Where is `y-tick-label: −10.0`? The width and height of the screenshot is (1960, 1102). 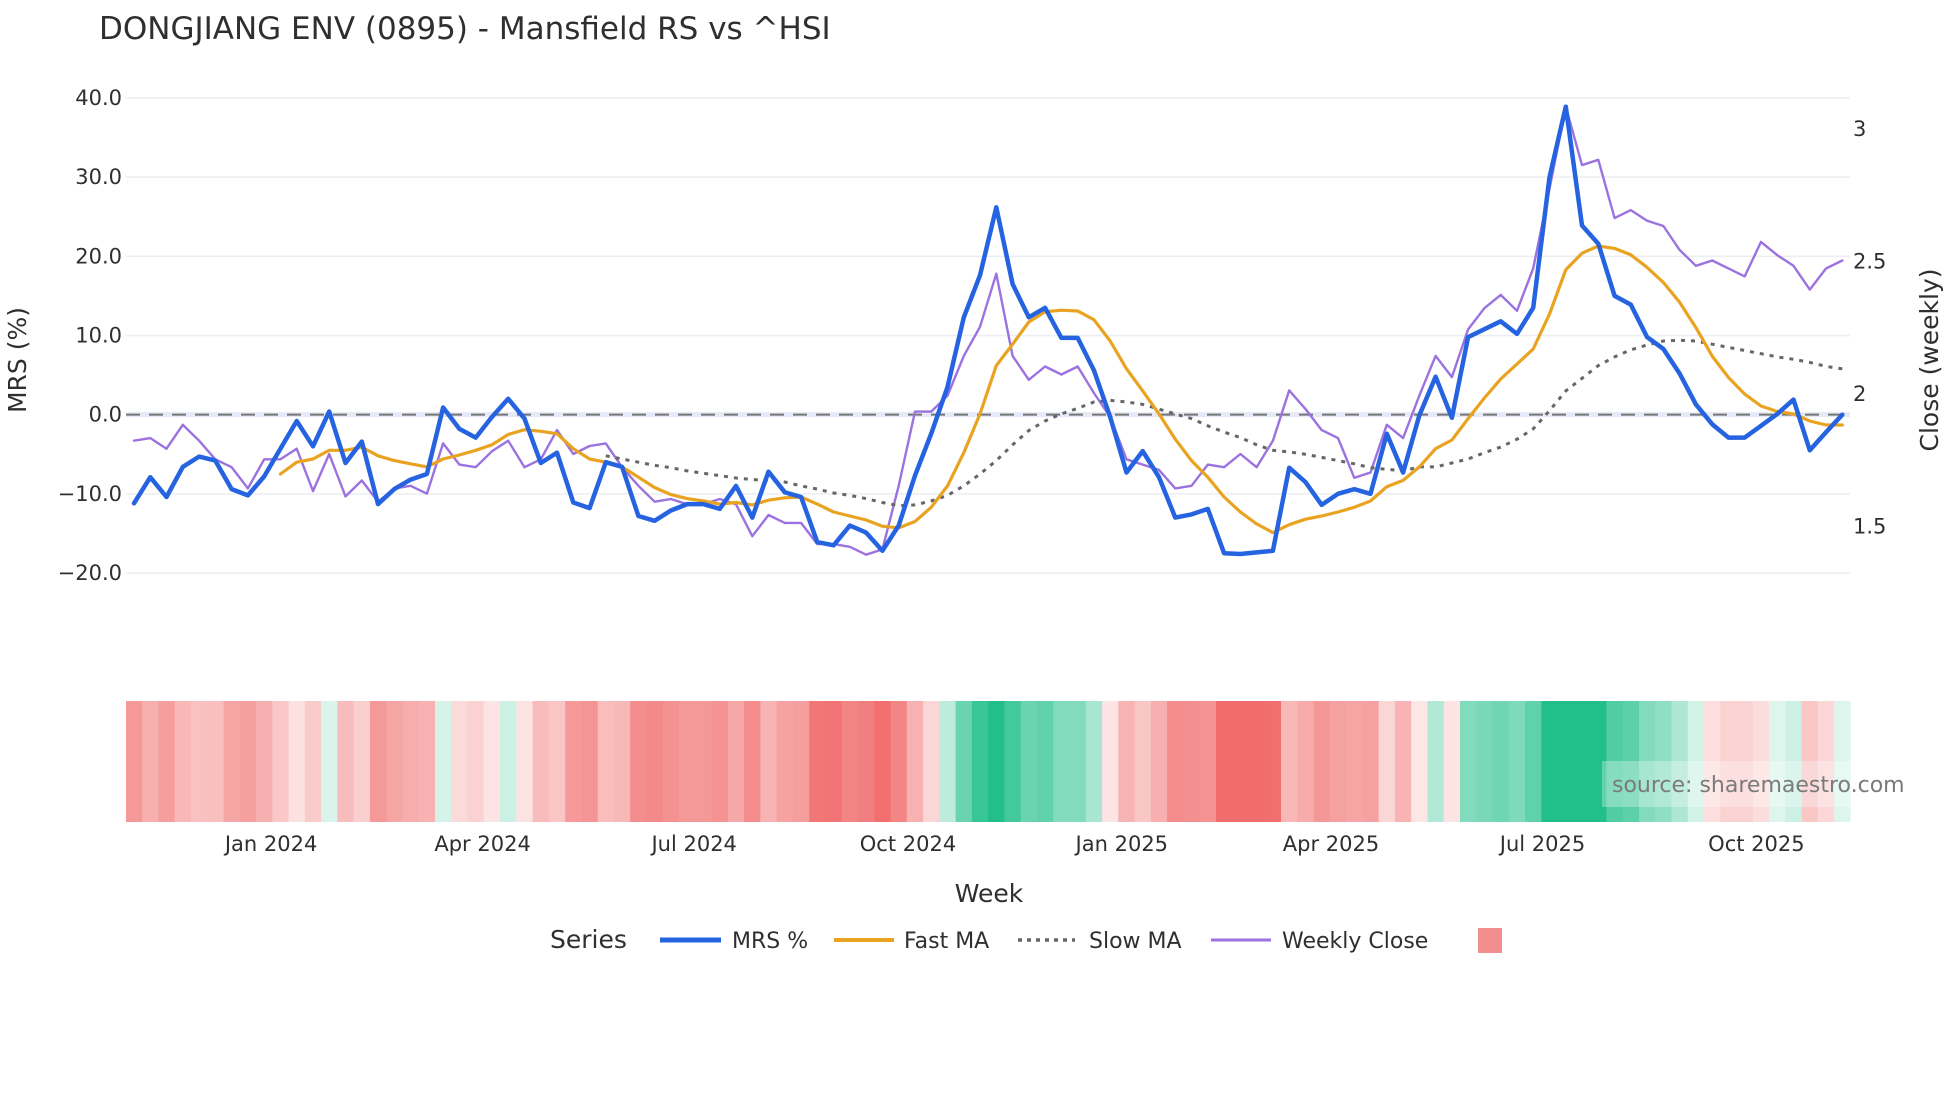
y-tick-label: −10.0 is located at coordinates (90, 494).